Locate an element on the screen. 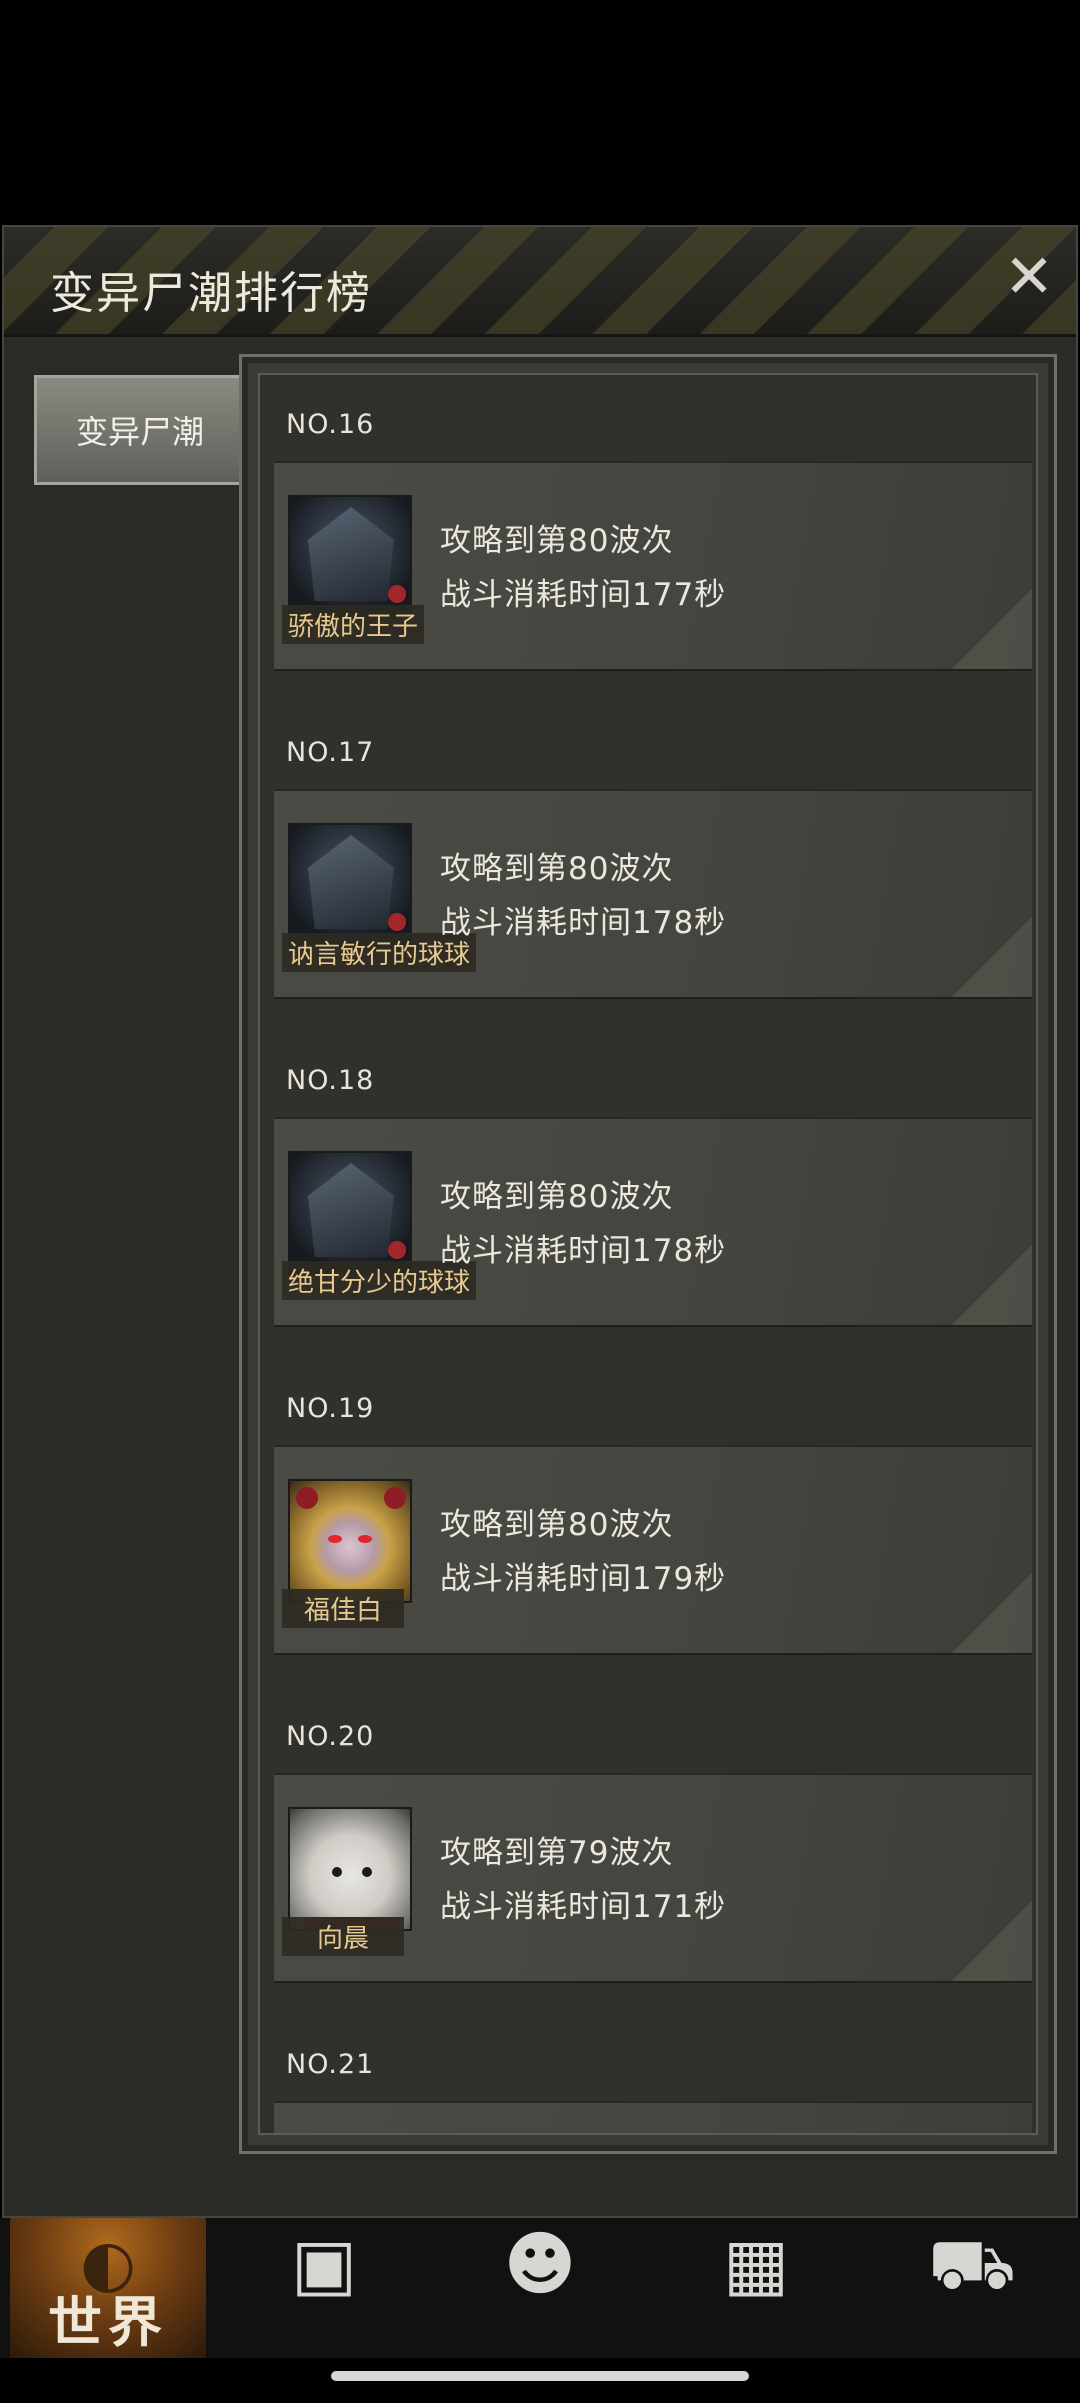  player-name: 福佳白 is located at coordinates (343, 1608).